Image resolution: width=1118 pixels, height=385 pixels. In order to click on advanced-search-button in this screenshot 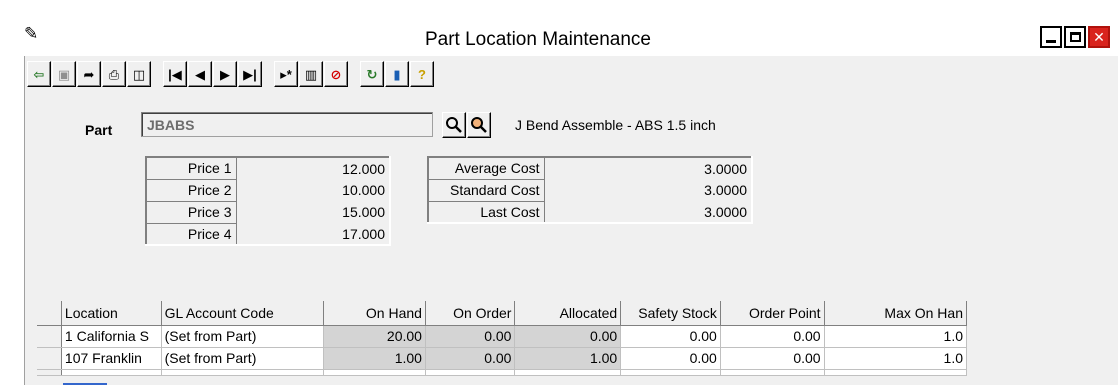, I will do `click(479, 125)`.